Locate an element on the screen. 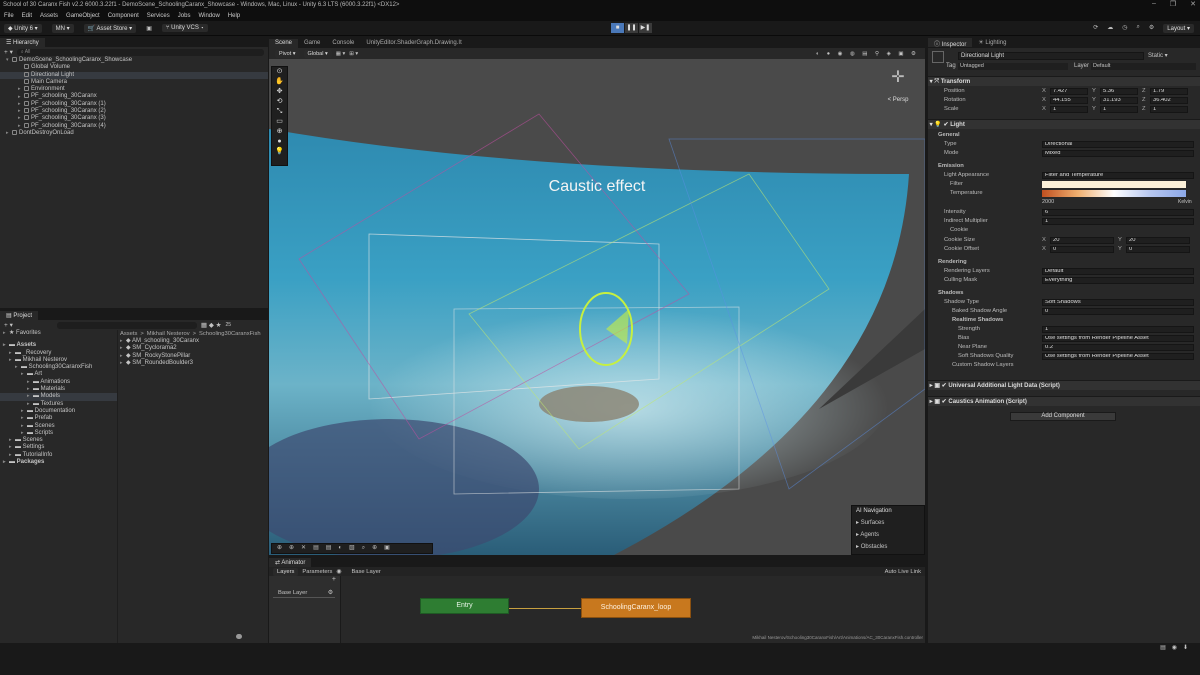  cloud-icon: ☁ is located at coordinates (1110, 28).